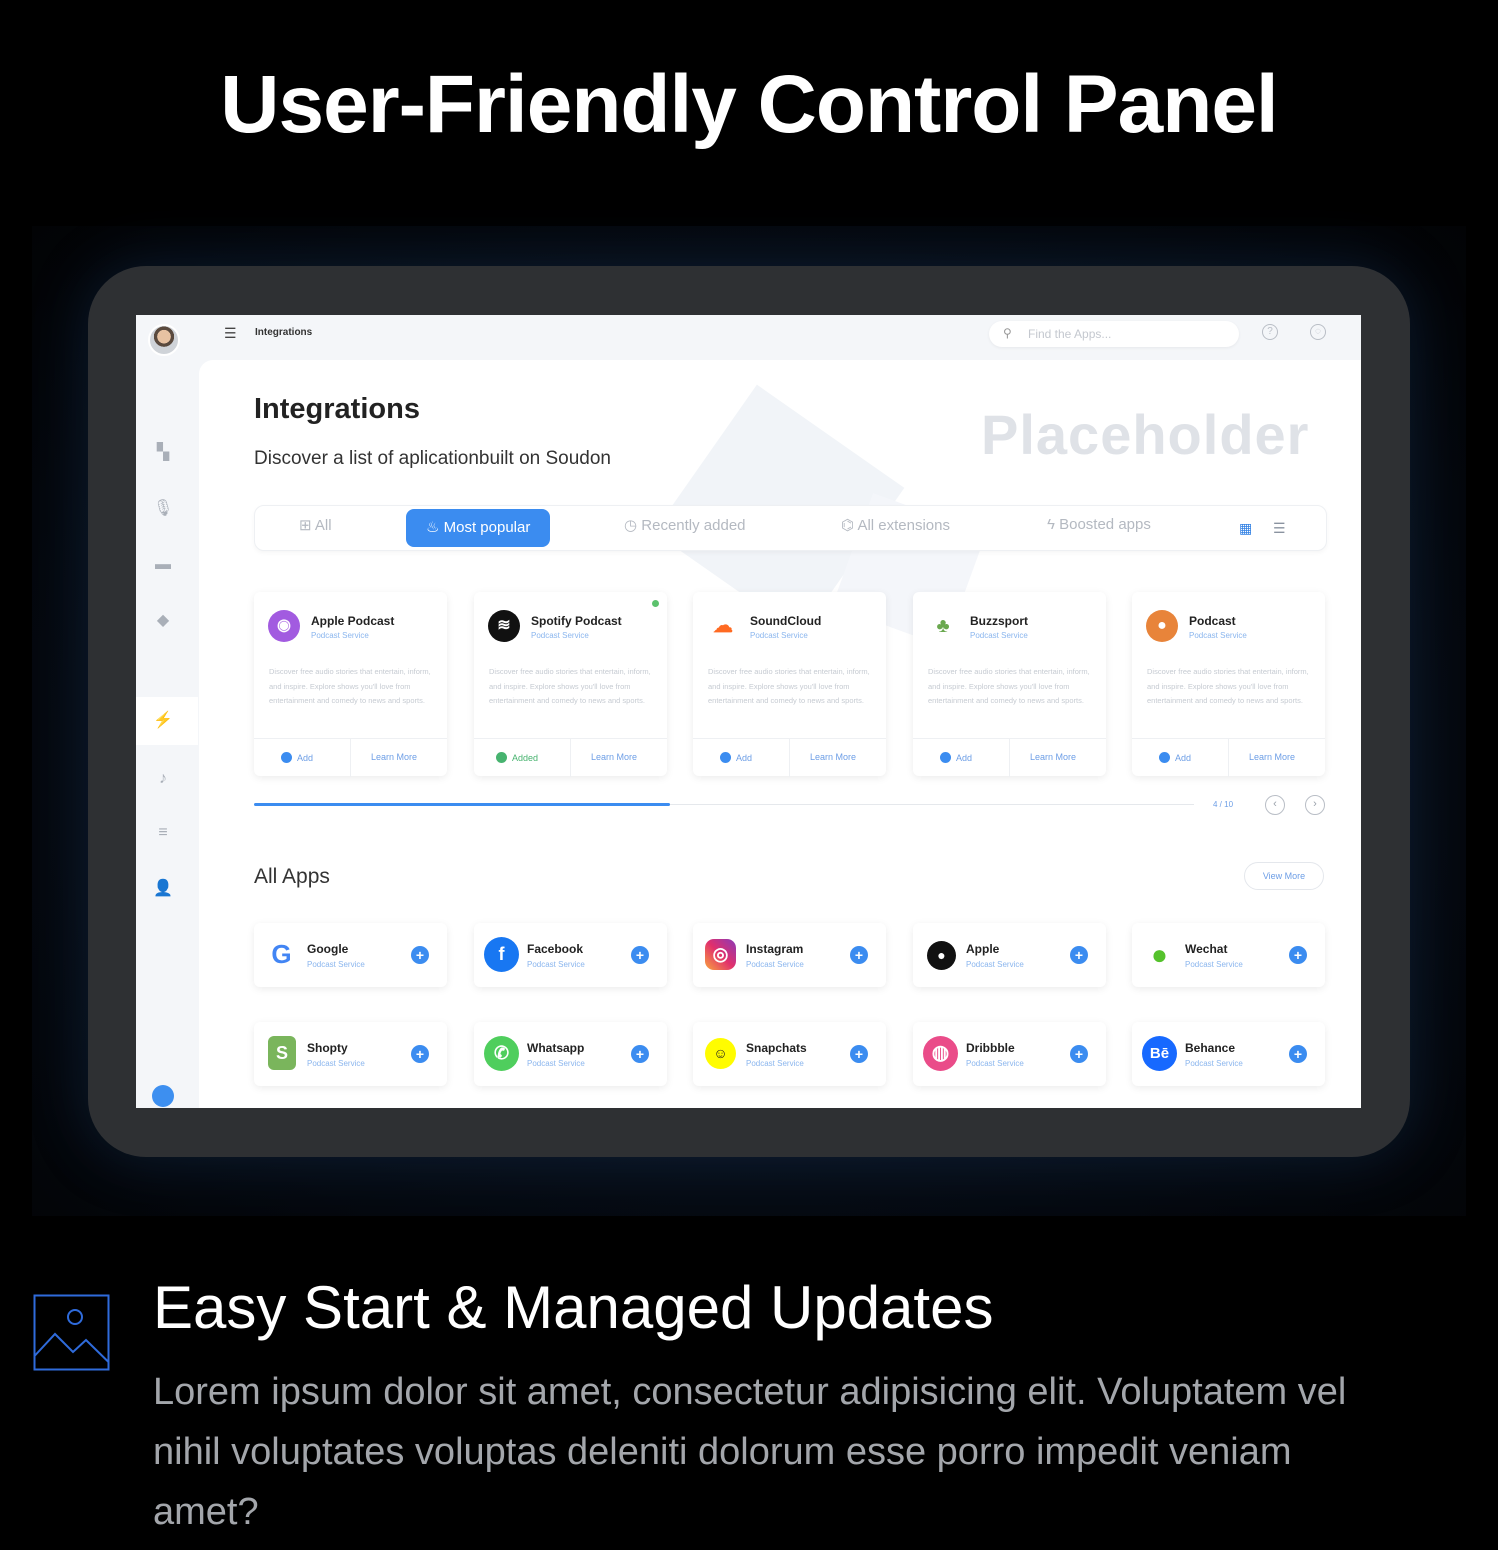 The image size is (1498, 1550). I want to click on app-tile-snapchats: ☺ Snapchats Podcast Service +, so click(789, 1054).